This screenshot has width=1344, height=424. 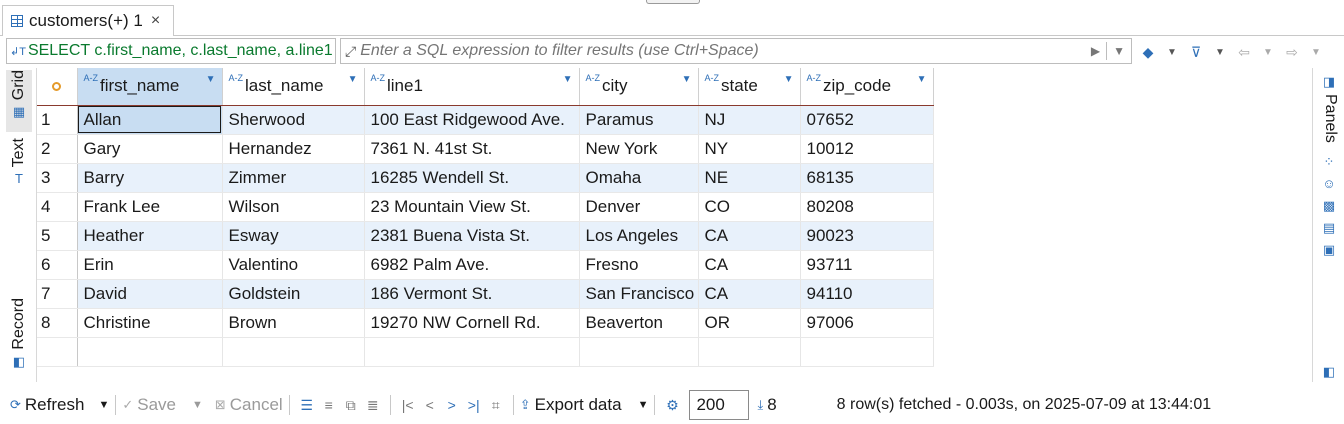 I want to click on close-icon: ×, so click(x=155, y=21).